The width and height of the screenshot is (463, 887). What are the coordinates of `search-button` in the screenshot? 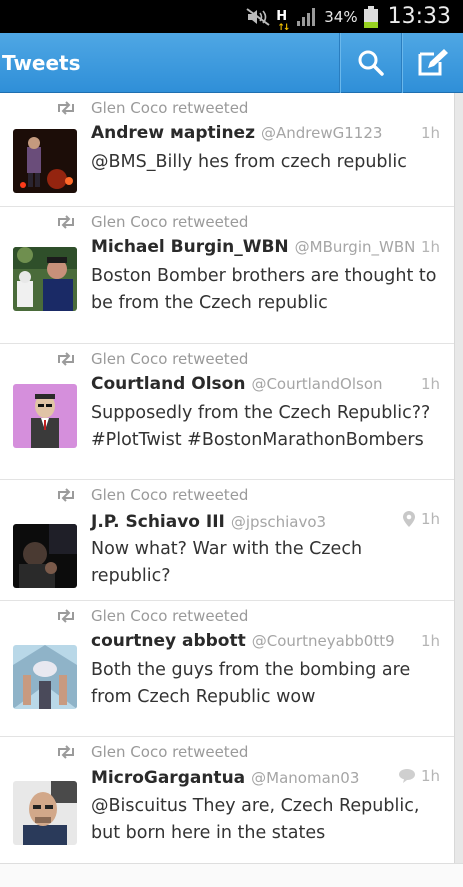 It's located at (370, 62).